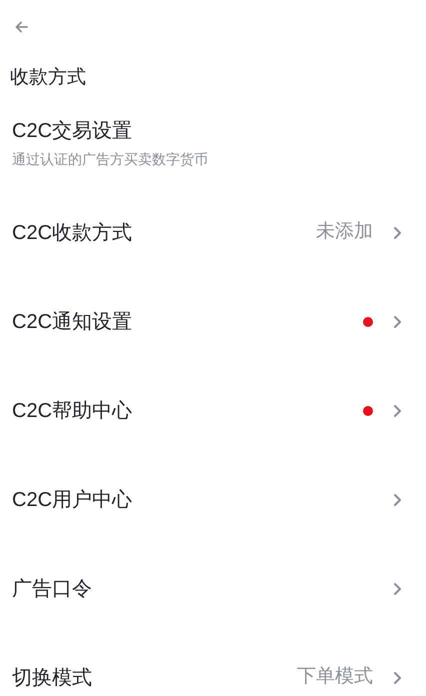 Image resolution: width=426 pixels, height=696 pixels. I want to click on row-label: C2C用户中心, so click(73, 500).